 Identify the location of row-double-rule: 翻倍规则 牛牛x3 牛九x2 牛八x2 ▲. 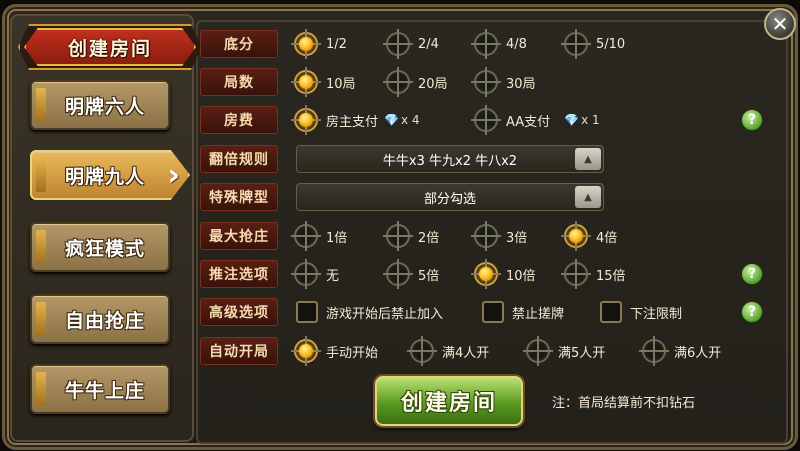
(405, 159).